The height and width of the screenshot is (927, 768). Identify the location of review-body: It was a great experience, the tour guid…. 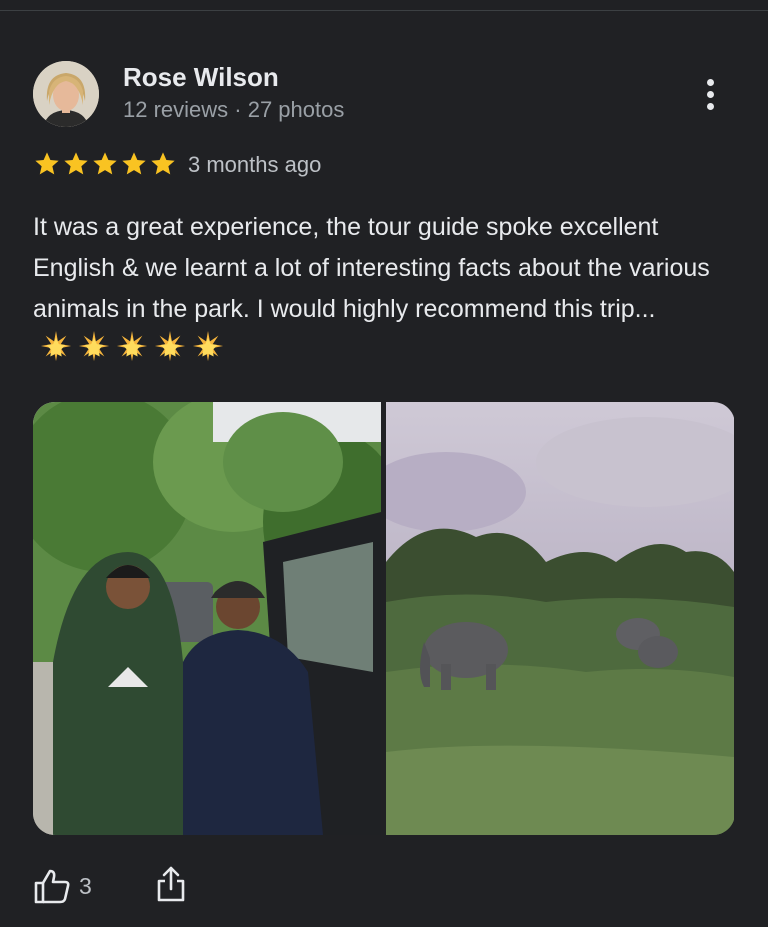
(371, 268).